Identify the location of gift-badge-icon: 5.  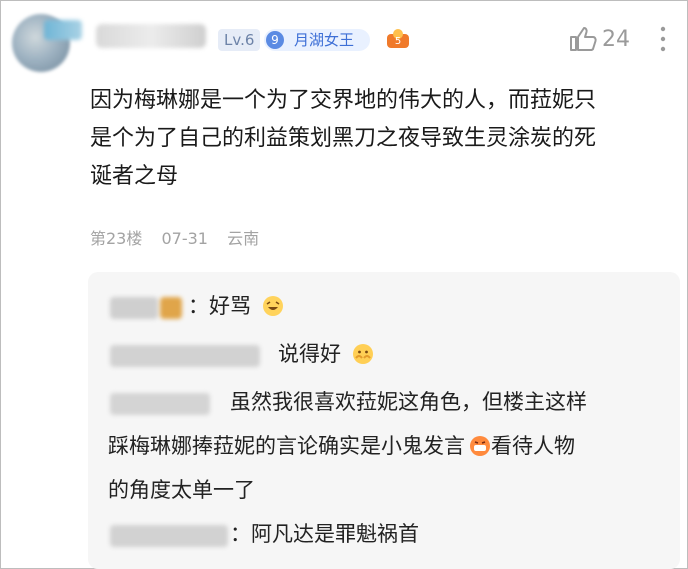
(398, 38).